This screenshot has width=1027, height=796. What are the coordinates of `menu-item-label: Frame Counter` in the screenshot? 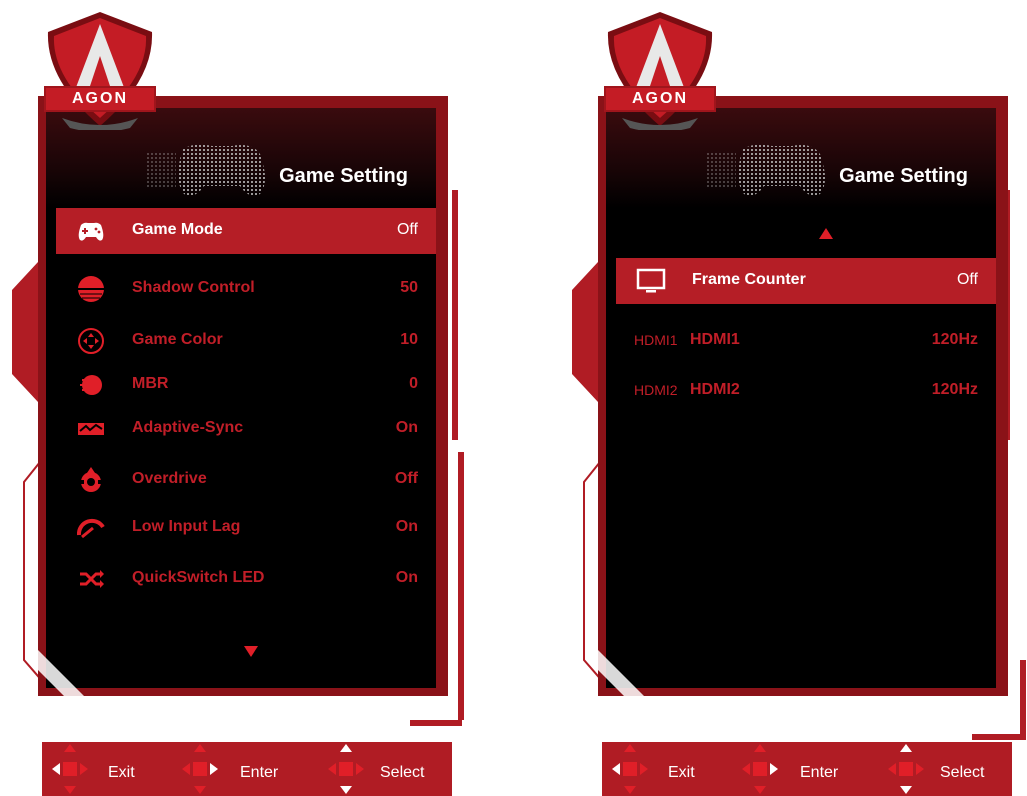 It's located at (749, 279).